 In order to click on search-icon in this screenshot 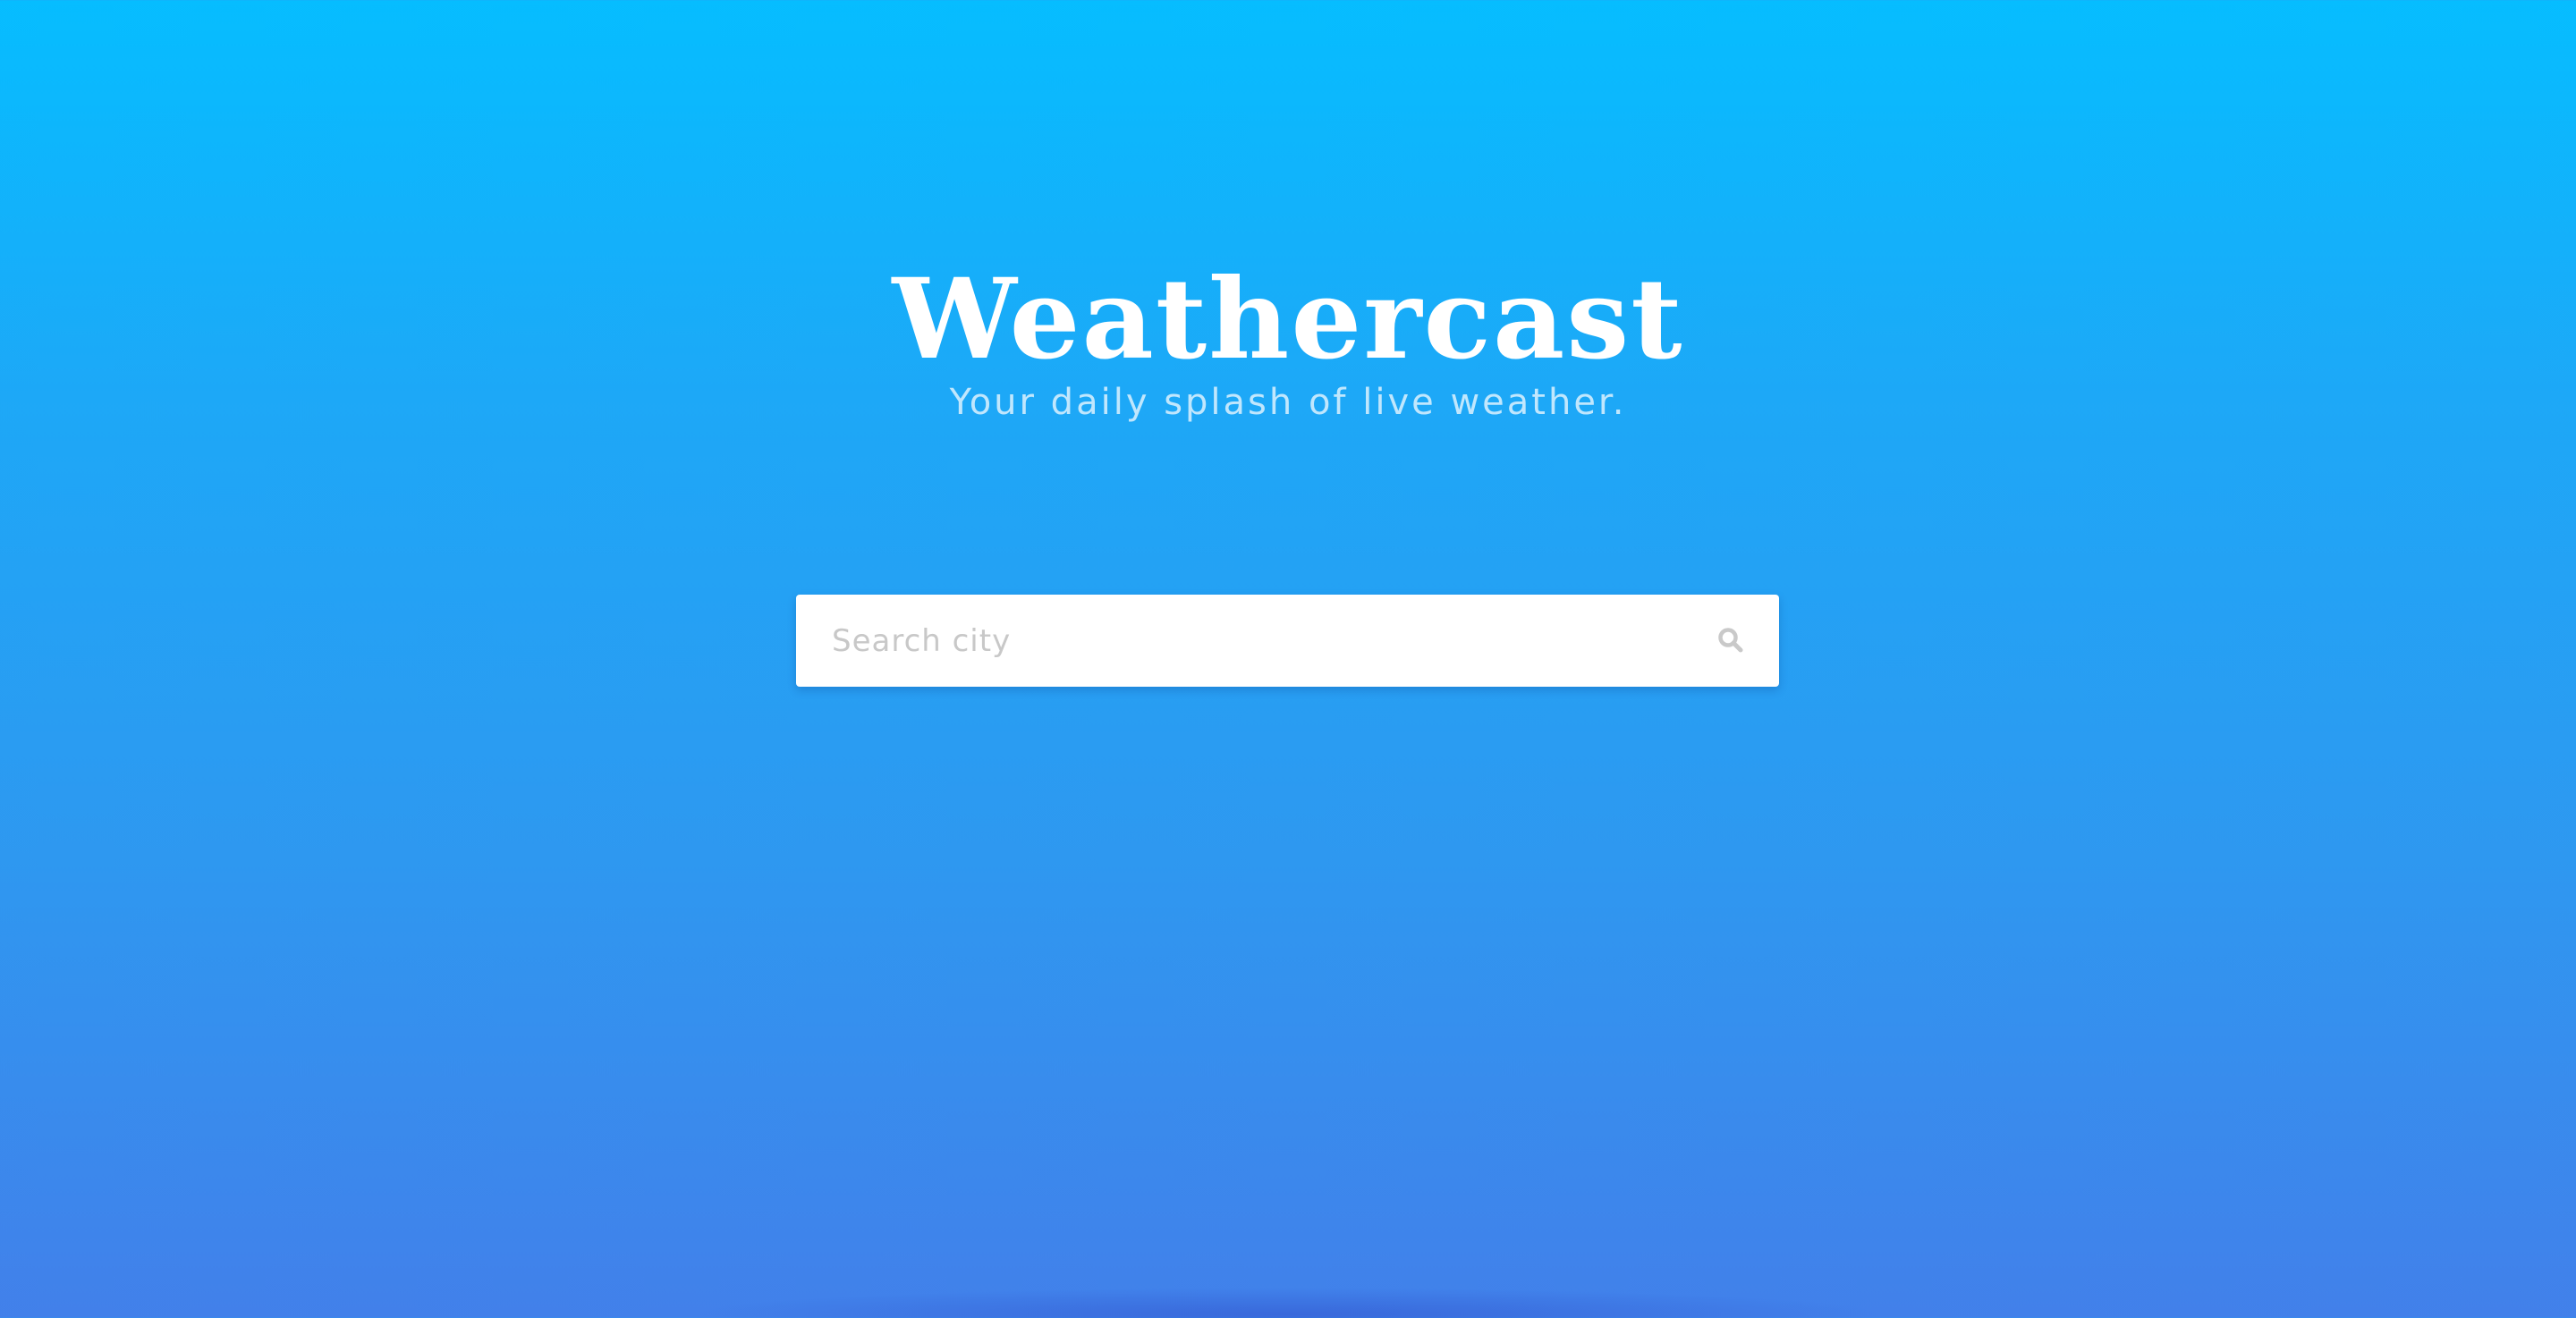, I will do `click(1730, 642)`.